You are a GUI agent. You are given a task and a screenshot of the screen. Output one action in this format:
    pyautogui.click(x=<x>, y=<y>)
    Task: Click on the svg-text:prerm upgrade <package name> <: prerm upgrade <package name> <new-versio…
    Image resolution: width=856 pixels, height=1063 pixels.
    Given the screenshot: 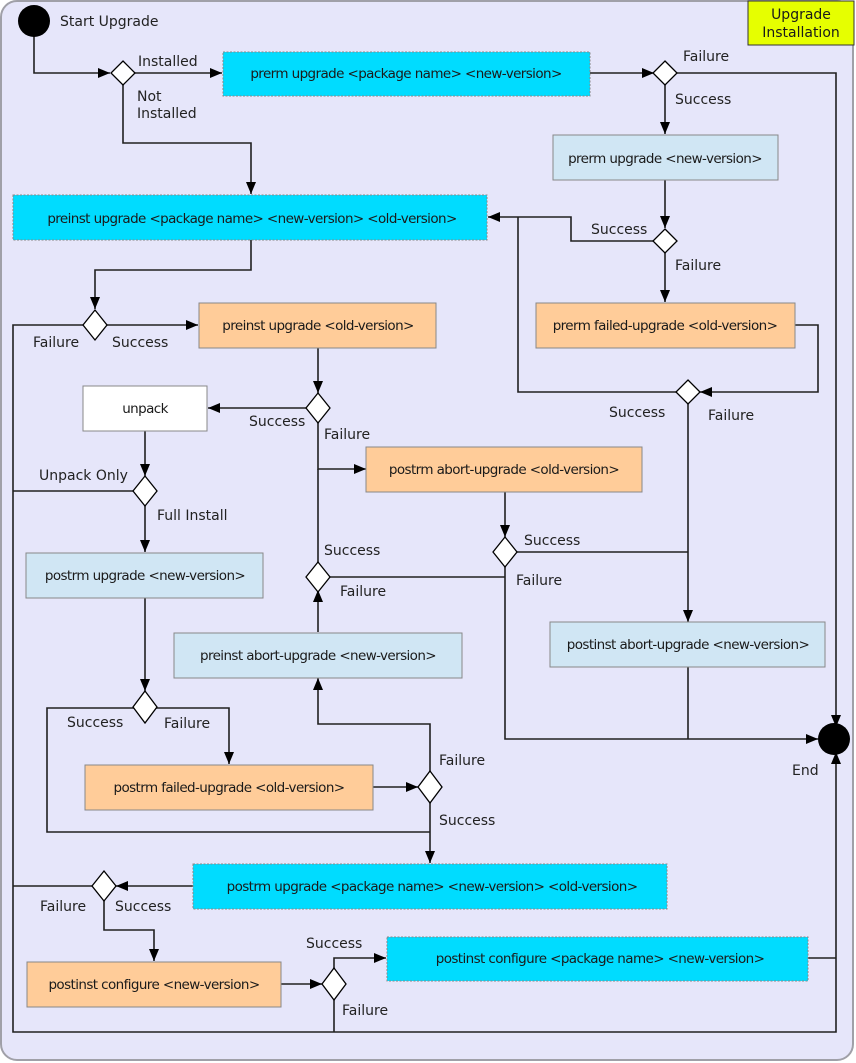 What is the action you would take?
    pyautogui.click(x=405, y=74)
    